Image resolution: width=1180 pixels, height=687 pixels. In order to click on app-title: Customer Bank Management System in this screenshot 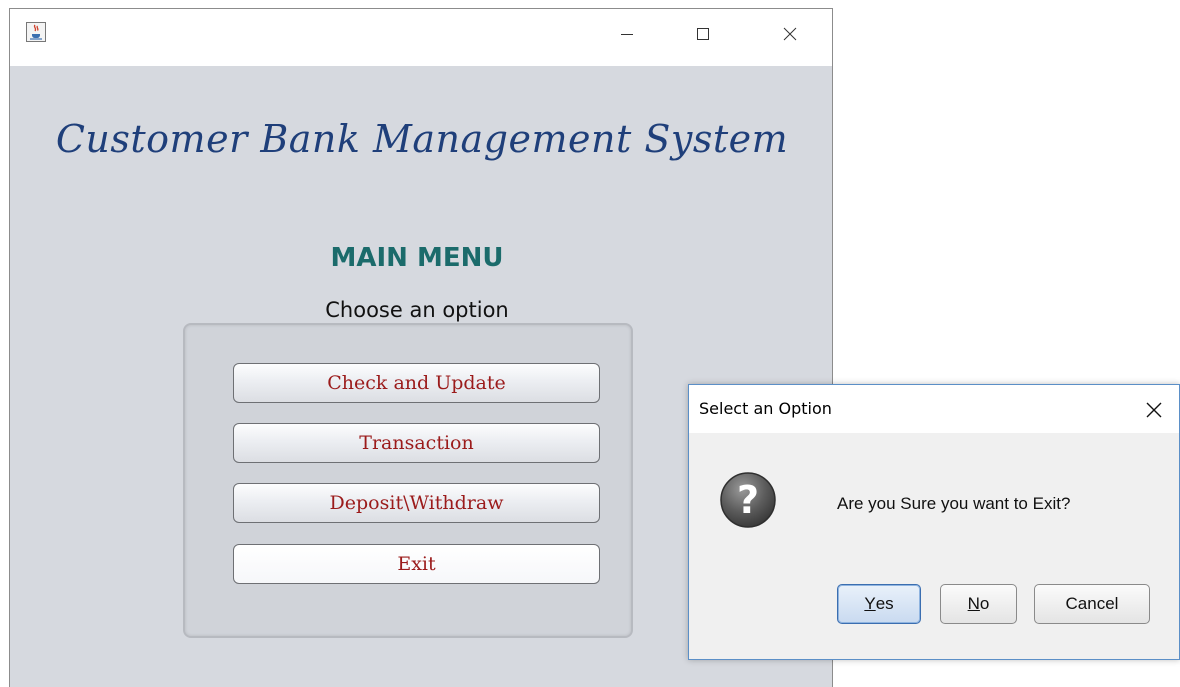, I will do `click(422, 139)`.